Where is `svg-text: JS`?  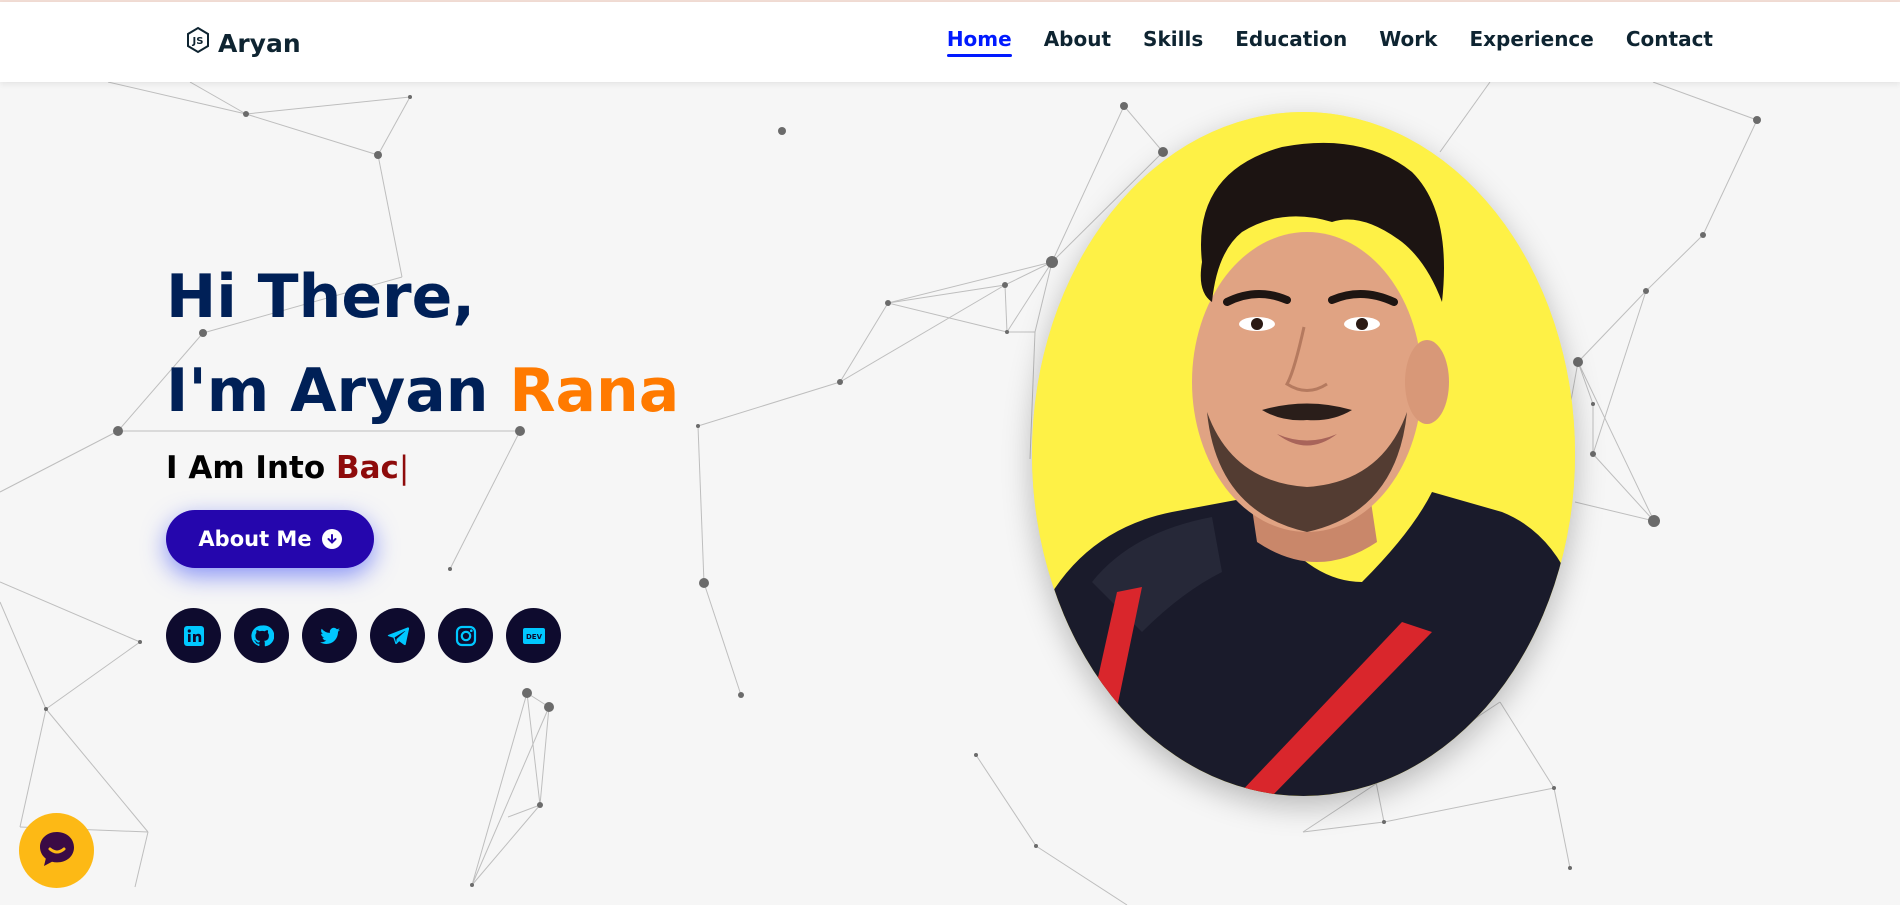
svg-text: JS is located at coordinates (198, 41).